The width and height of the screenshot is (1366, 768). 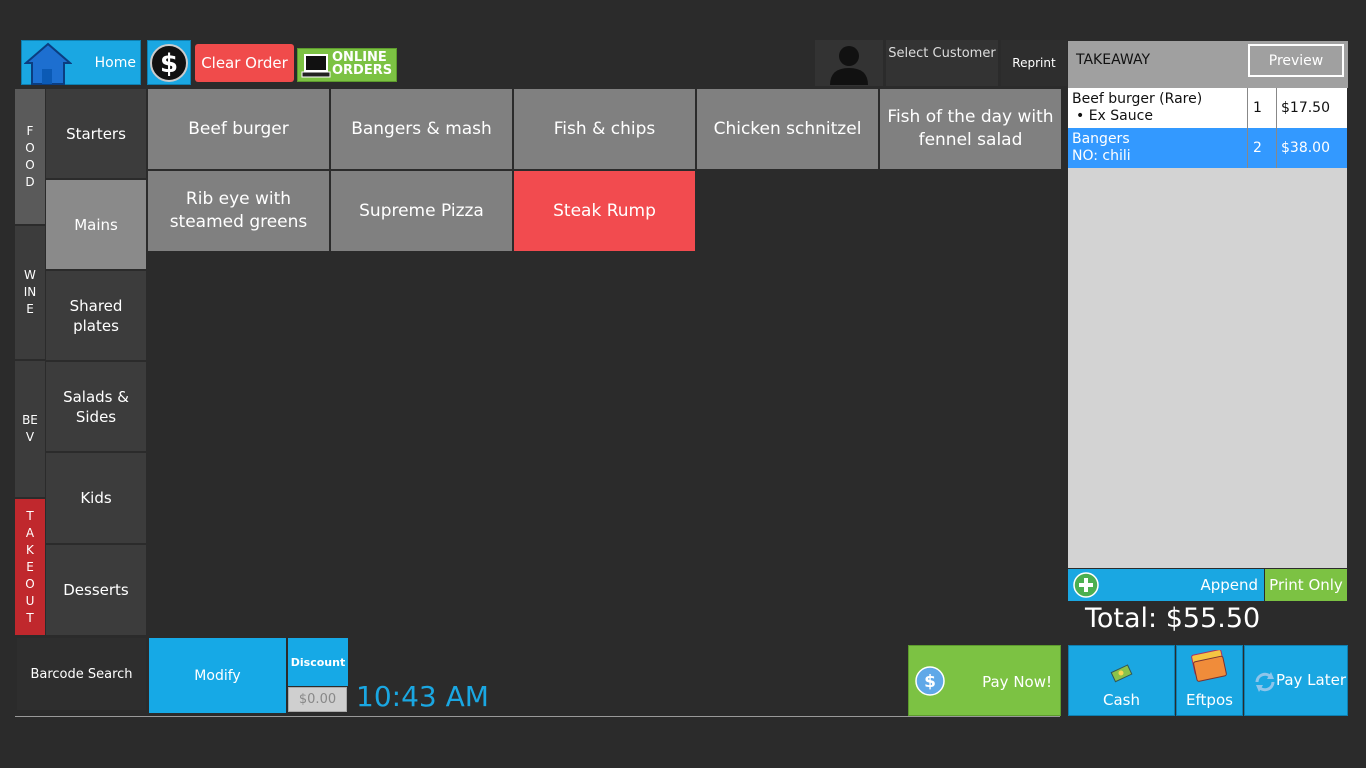 What do you see at coordinates (604, 129) in the screenshot?
I see `menu-item: Fish & chips` at bounding box center [604, 129].